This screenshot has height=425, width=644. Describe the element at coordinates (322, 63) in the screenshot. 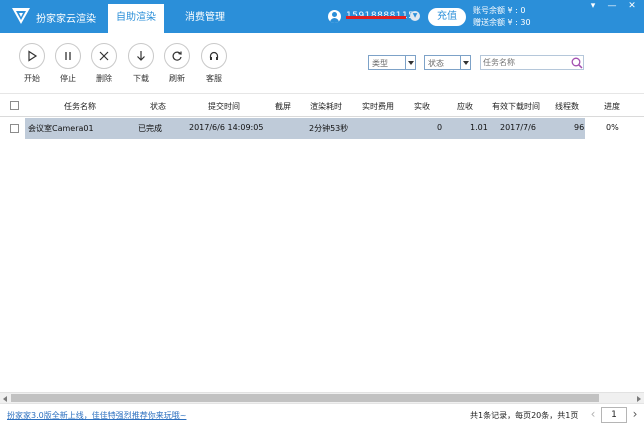

I see `toolbar: 开始 停止 删除 下载 刷新 客服 类型 状态` at that location.